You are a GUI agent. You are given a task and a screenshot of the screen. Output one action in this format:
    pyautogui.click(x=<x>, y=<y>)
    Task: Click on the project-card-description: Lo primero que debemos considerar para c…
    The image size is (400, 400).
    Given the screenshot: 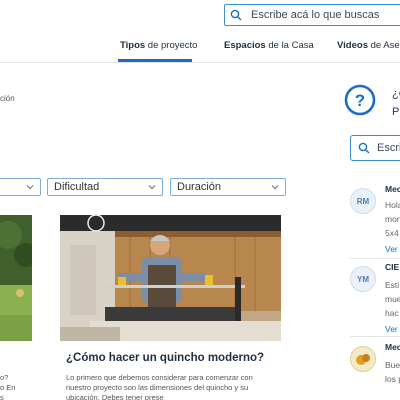 What is the action you would take?
    pyautogui.click(x=159, y=386)
    